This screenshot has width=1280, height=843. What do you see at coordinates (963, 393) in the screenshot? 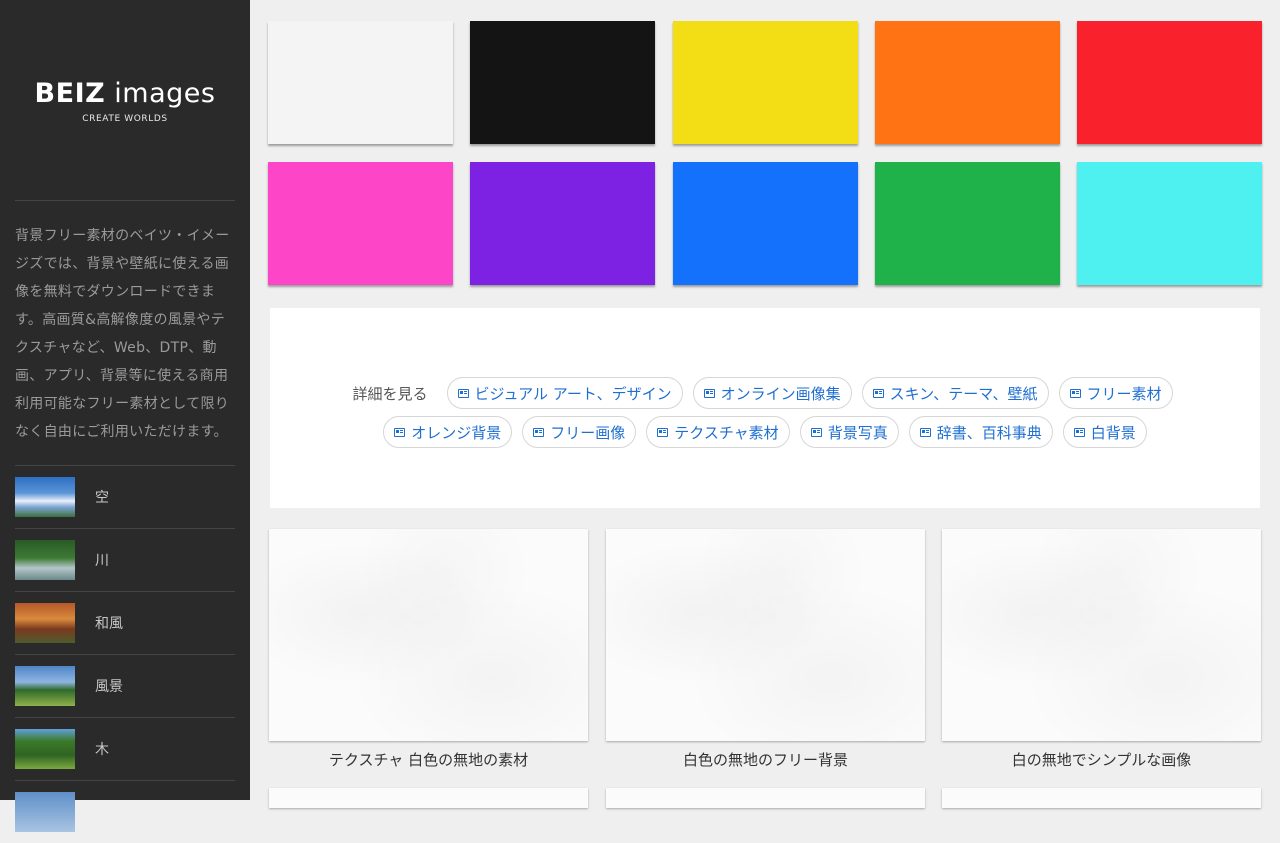
I see `tag-label: スキン、テーマ、壁紙` at bounding box center [963, 393].